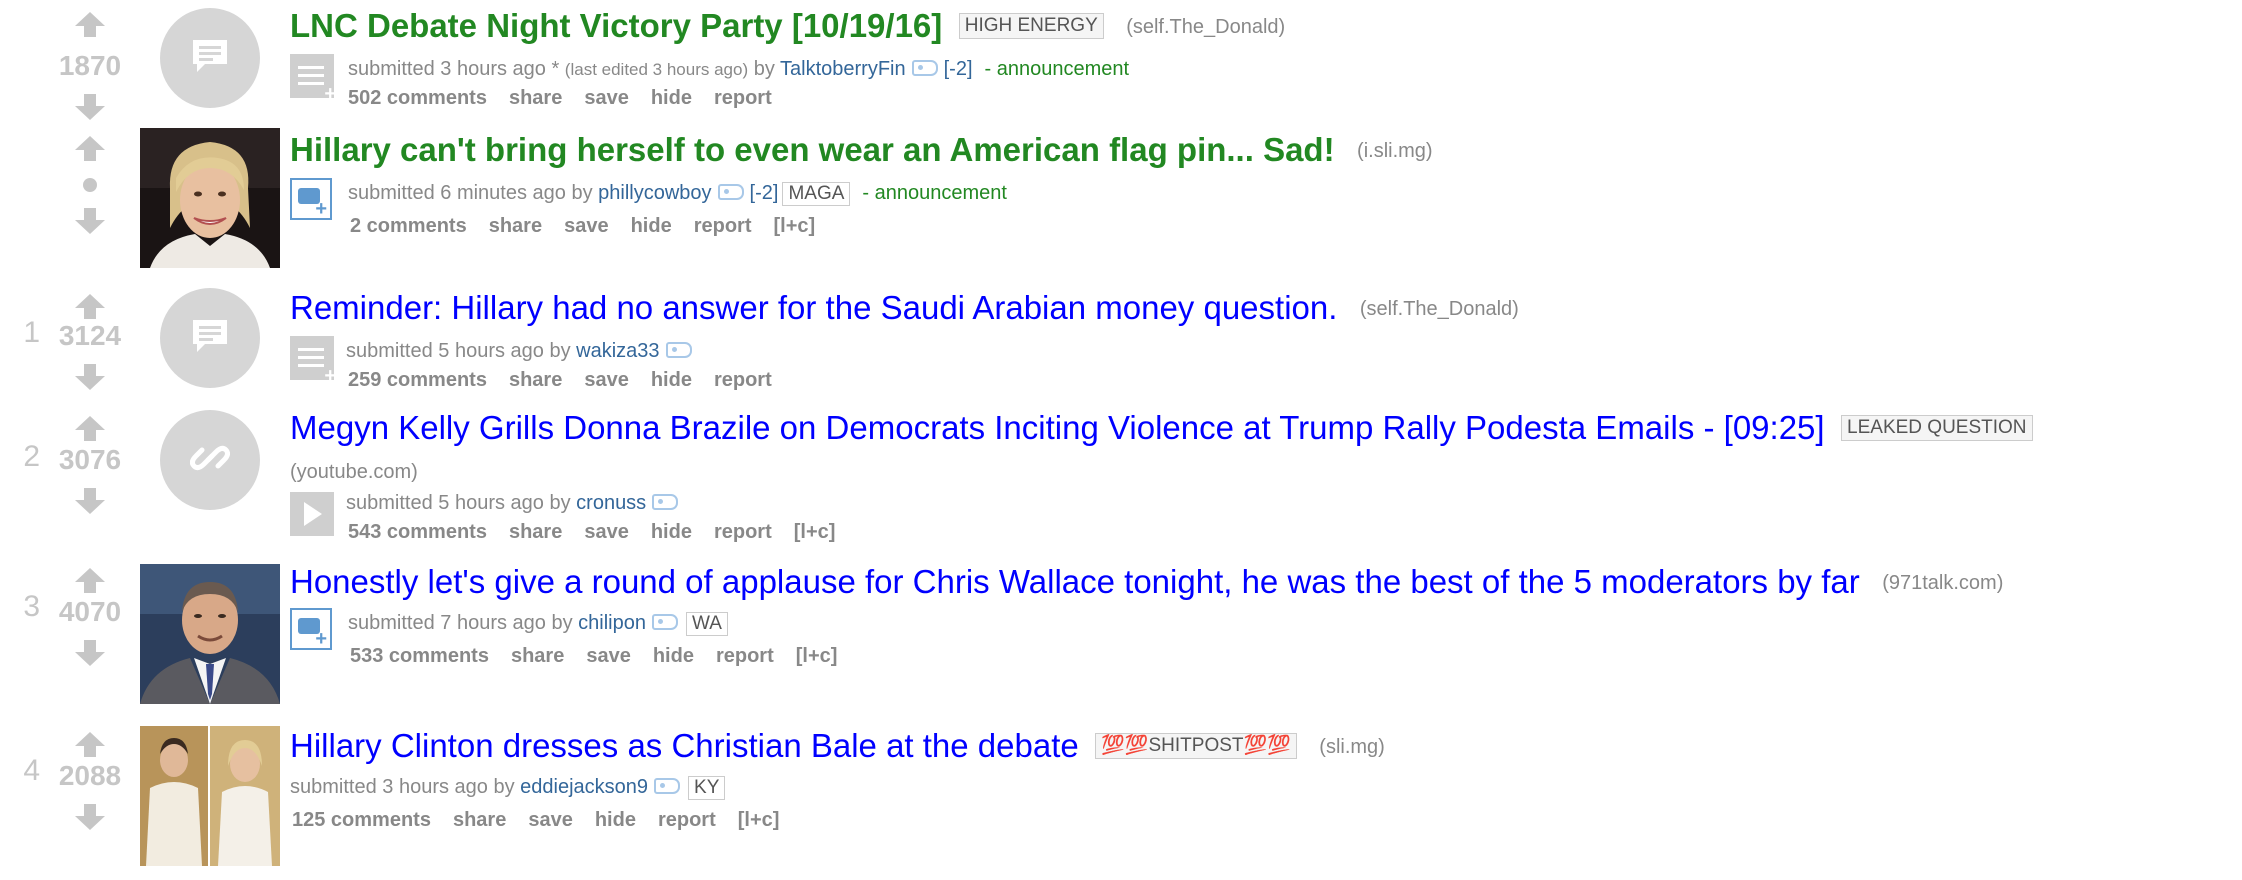  What do you see at coordinates (31, 770) in the screenshot?
I see `post-rank: 4` at bounding box center [31, 770].